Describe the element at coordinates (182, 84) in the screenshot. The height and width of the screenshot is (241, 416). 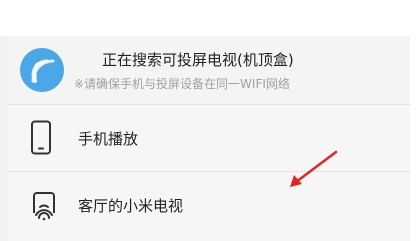
I see `wifi-hint: ※请确保手机与投屏设备在同一WIFI网络` at that location.